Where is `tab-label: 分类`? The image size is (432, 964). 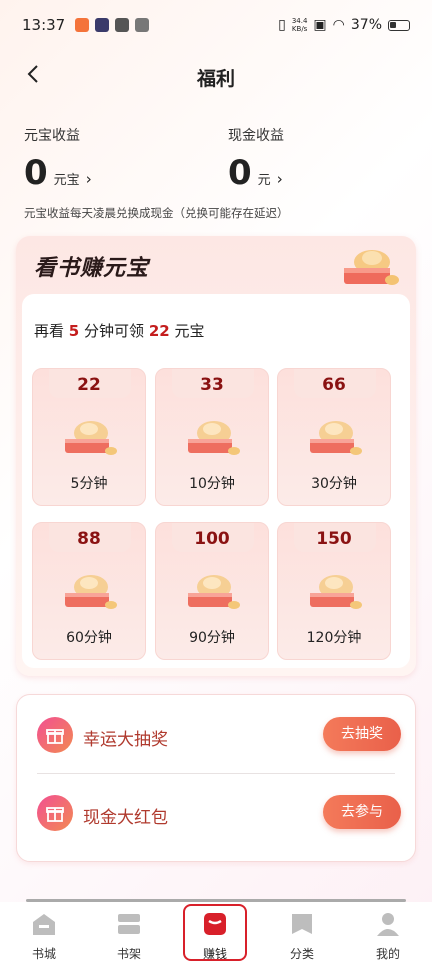
tab-label: 分类 is located at coordinates (301, 954).